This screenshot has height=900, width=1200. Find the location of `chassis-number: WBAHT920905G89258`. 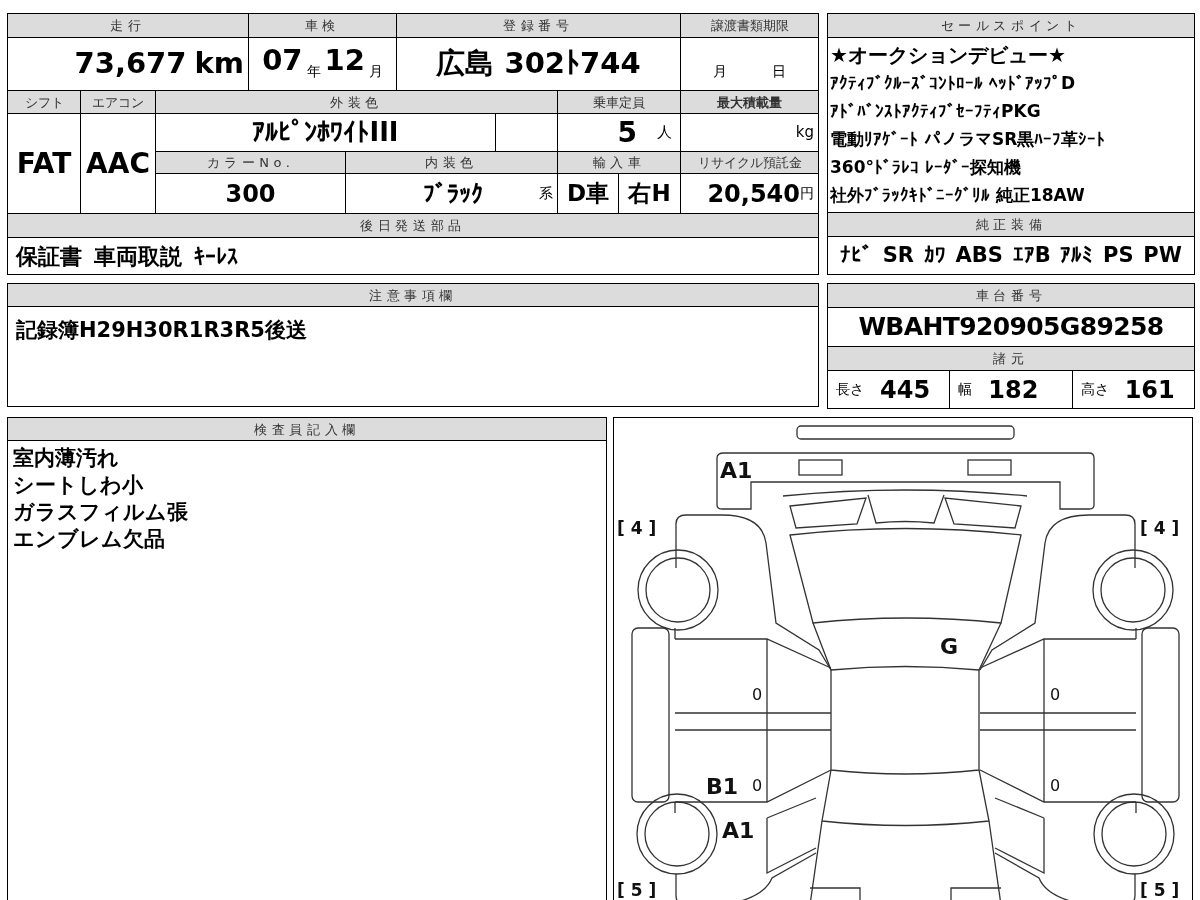

chassis-number: WBAHT920905G89258 is located at coordinates (1011, 327).